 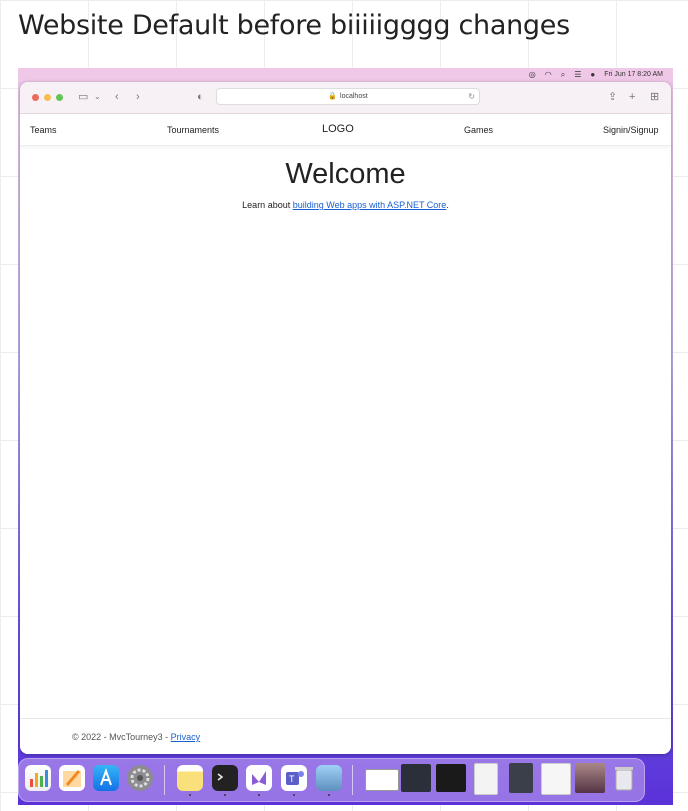 I want to click on lock-icon: 🔒, so click(x=333, y=96).